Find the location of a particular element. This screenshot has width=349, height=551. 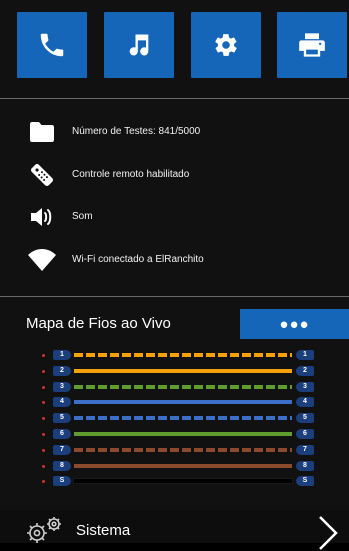

remote-control-icon is located at coordinates (42, 175).